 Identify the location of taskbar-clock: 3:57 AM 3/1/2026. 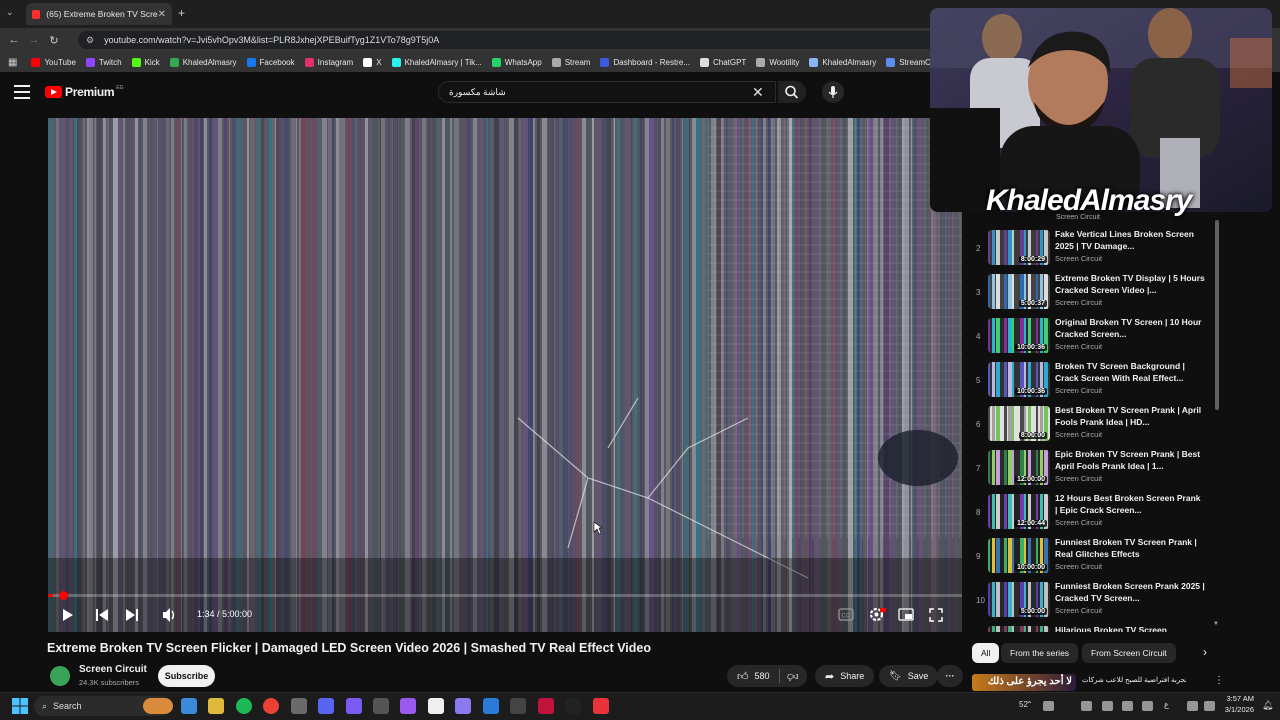
(1238, 704).